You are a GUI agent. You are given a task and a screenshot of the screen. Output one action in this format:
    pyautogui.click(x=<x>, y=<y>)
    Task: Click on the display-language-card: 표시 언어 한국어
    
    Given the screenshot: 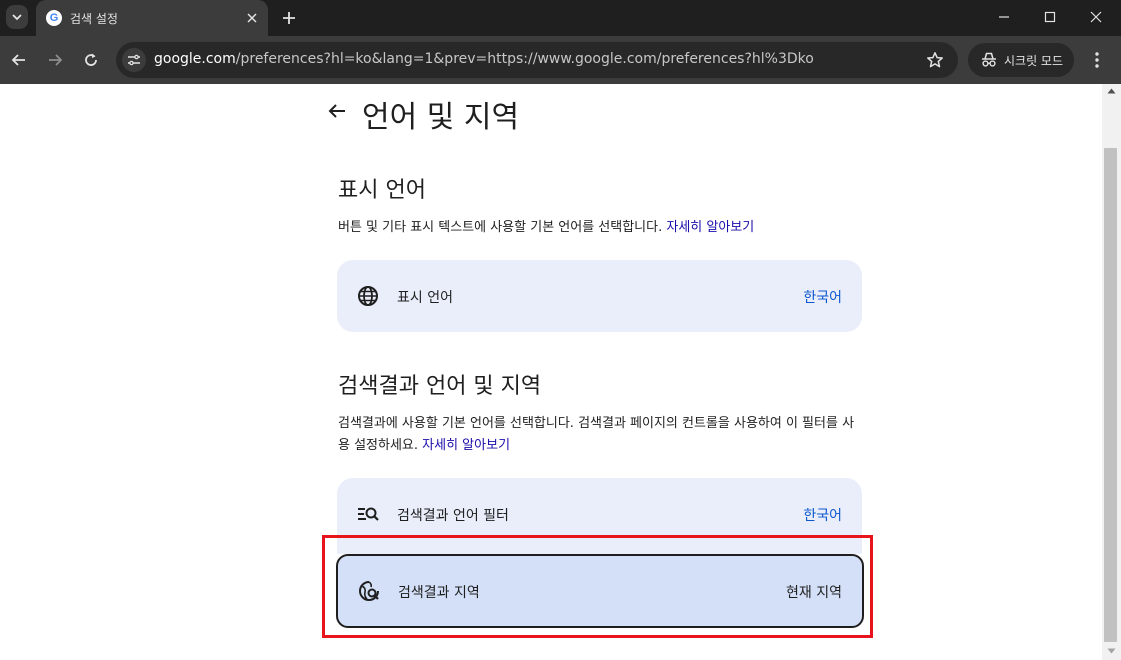 What is the action you would take?
    pyautogui.click(x=599, y=296)
    